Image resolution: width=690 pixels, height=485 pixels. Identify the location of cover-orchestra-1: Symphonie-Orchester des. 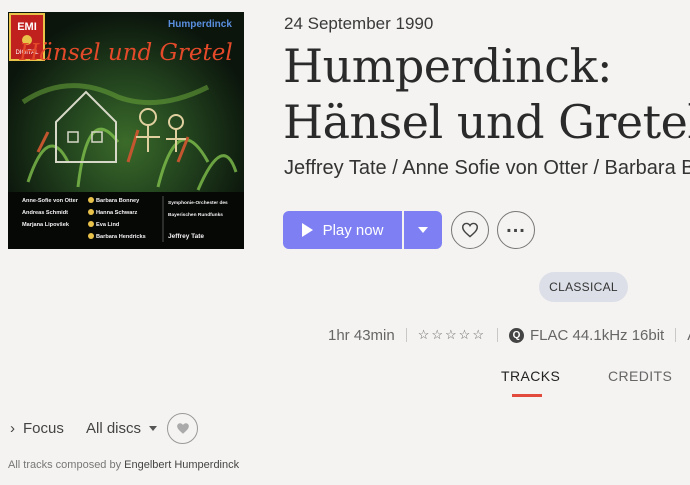
(198, 203).